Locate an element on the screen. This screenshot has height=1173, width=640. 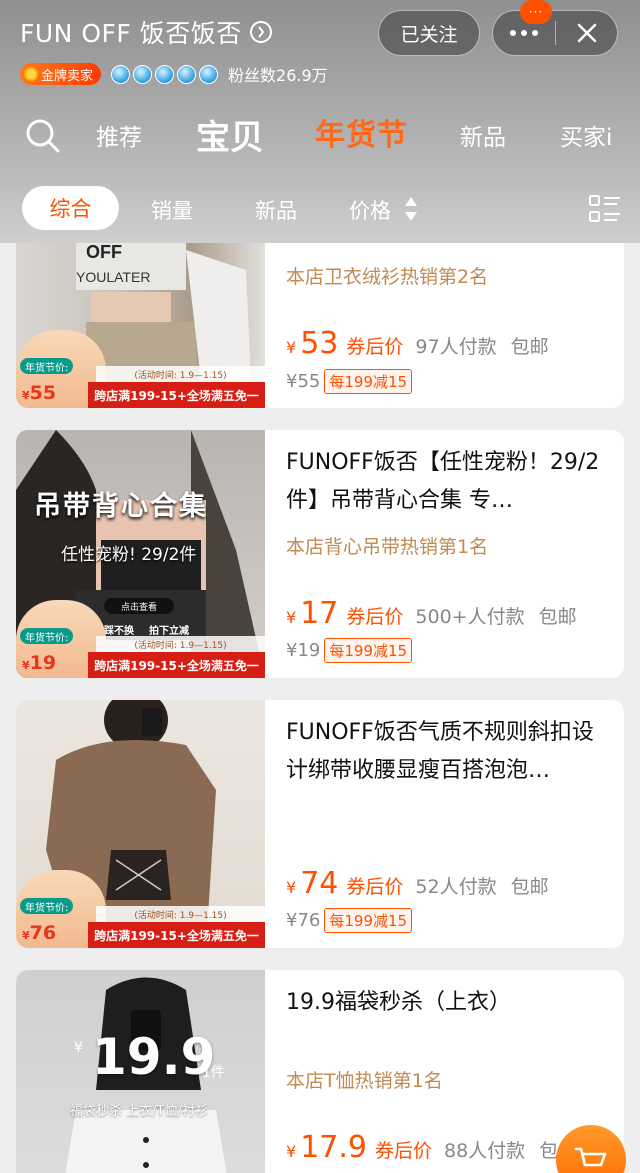
cart-icon is located at coordinates (590, 1157).